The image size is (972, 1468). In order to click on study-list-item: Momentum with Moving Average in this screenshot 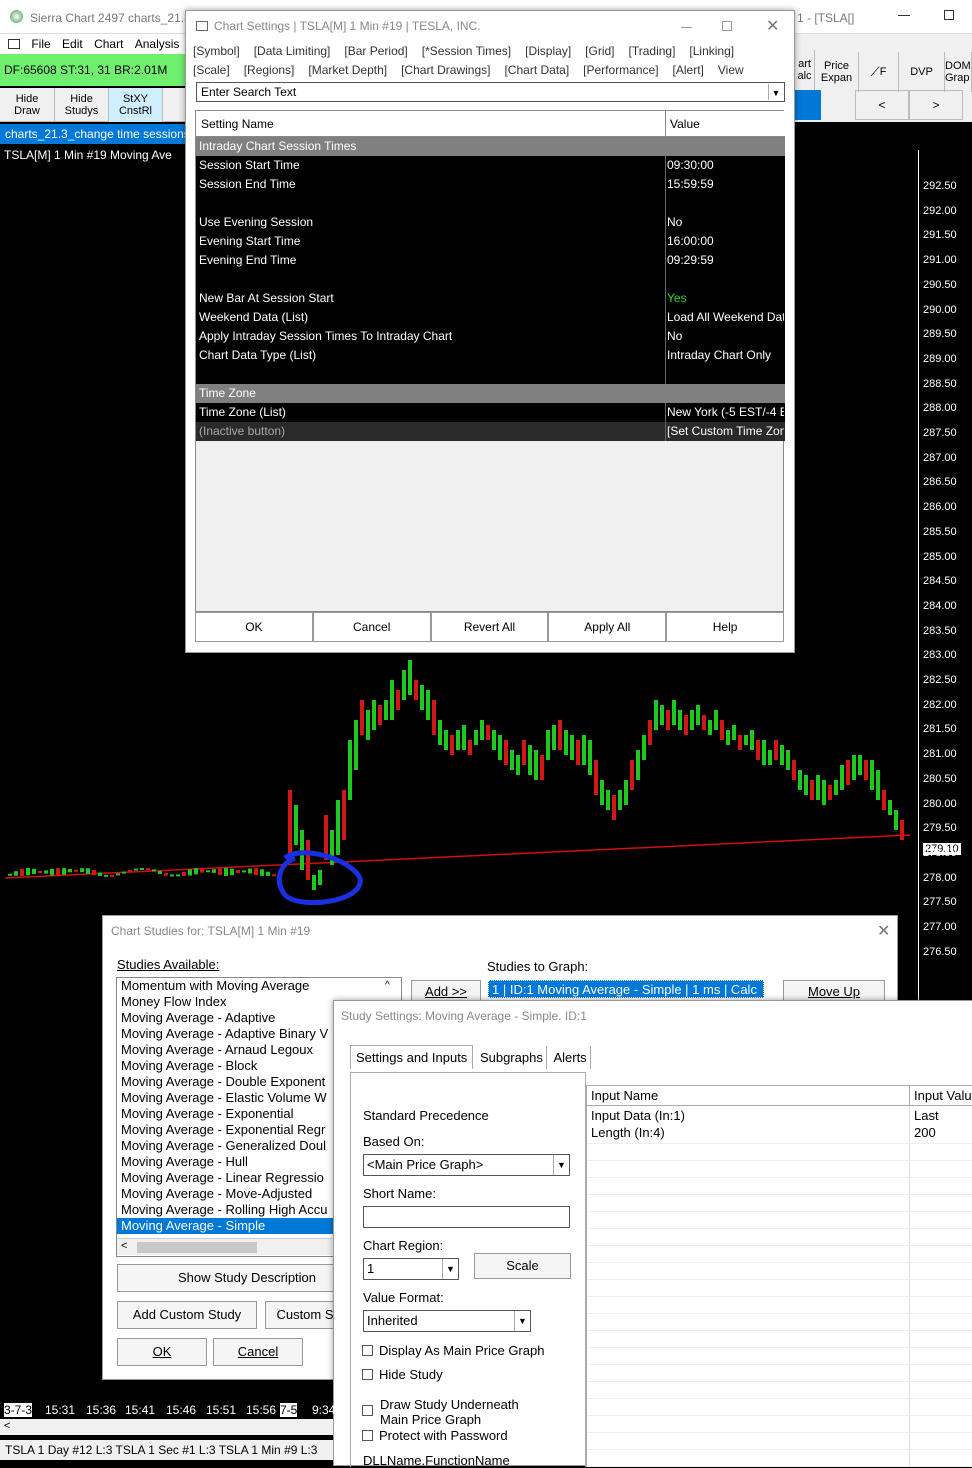, I will do `click(259, 986)`.